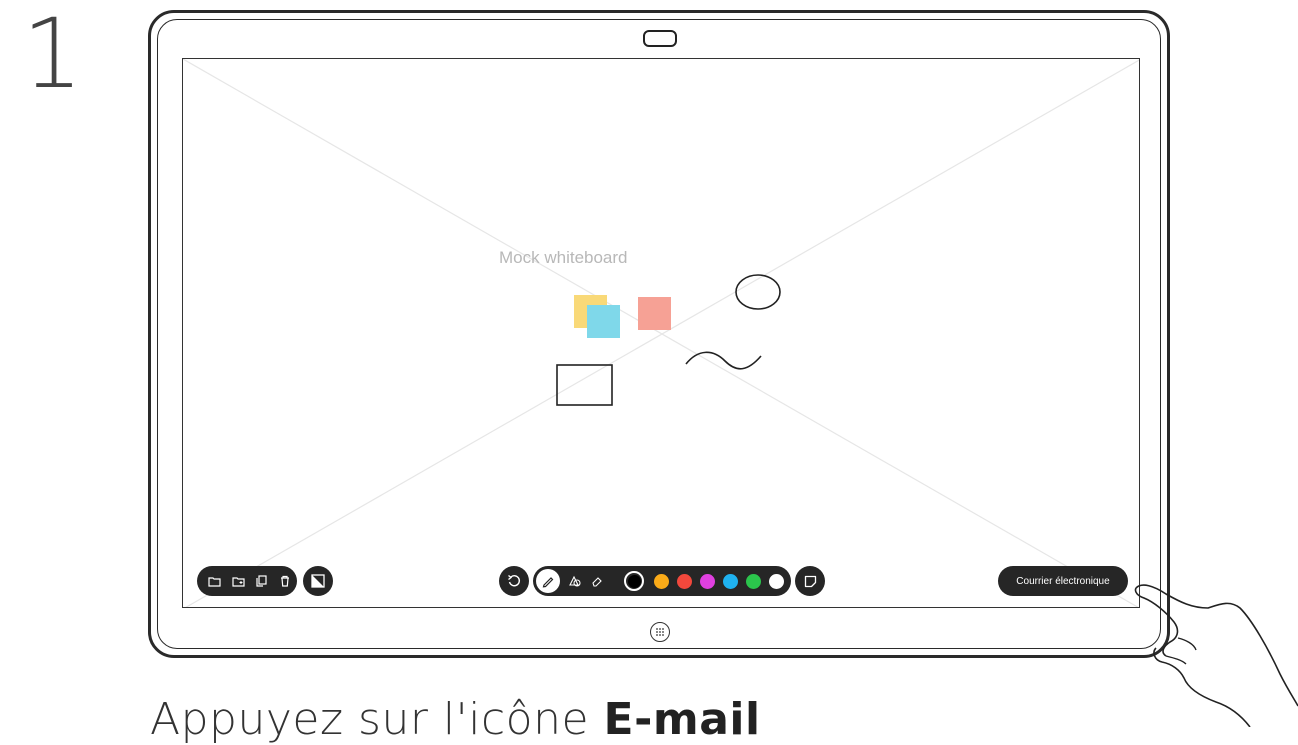  I want to click on color-palette, so click(705, 581).